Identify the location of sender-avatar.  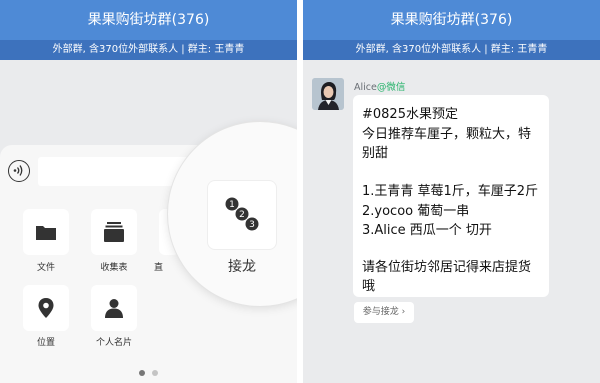
(328, 94).